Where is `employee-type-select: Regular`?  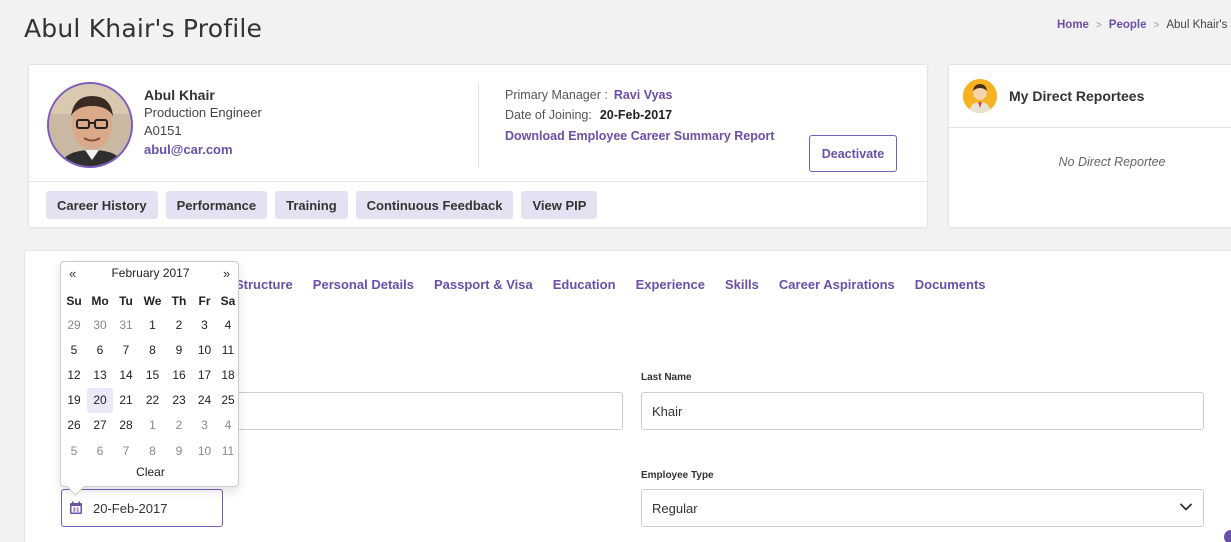 employee-type-select: Regular is located at coordinates (922, 508).